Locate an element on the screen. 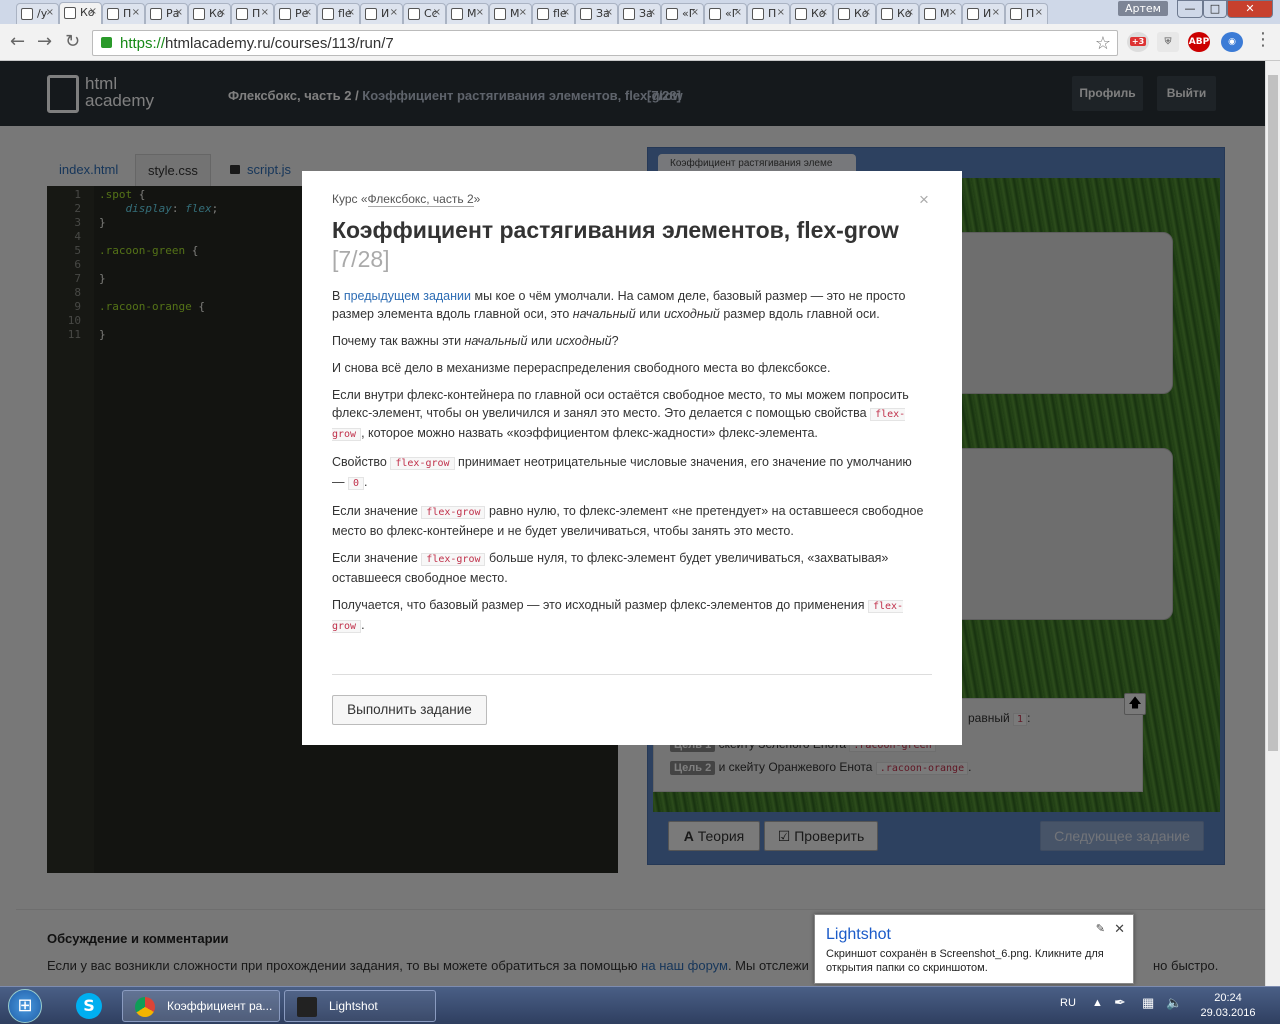 The height and width of the screenshot is (1024, 1280). close-icon: ✕ is located at coordinates (1119, 929).